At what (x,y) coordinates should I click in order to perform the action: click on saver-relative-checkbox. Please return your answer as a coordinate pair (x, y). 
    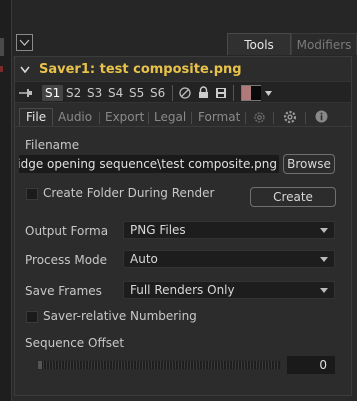
    Looking at the image, I should click on (32, 317).